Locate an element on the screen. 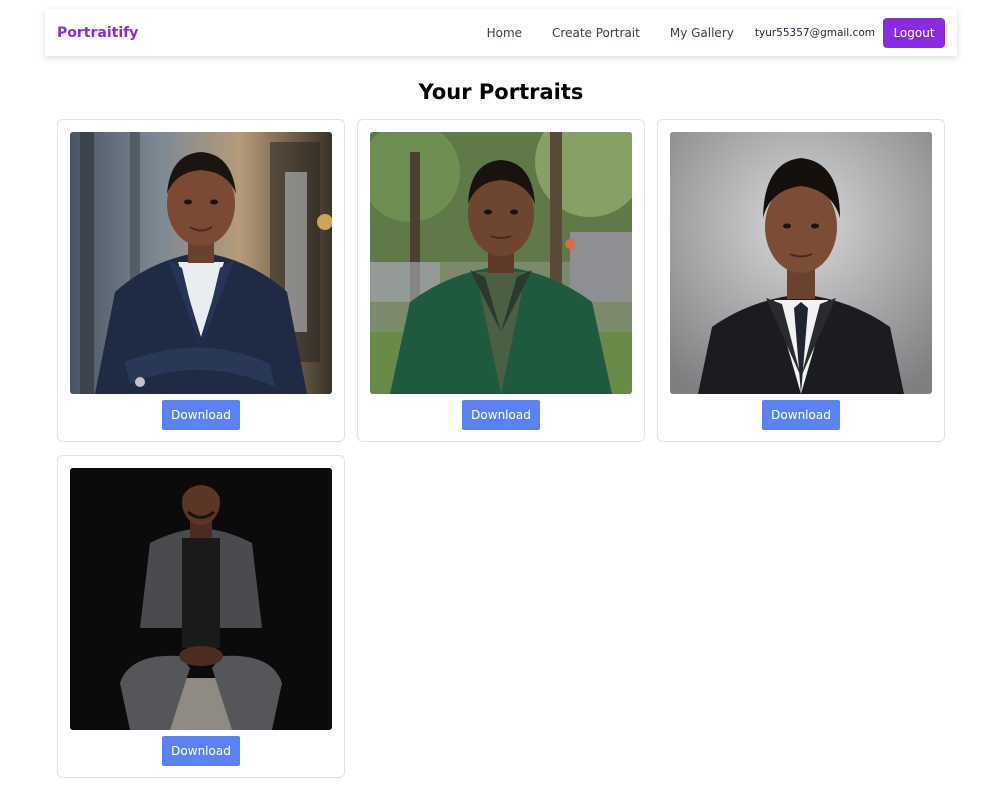 The height and width of the screenshot is (797, 990). nav-link-my-gallery: My Gallery is located at coordinates (702, 33).